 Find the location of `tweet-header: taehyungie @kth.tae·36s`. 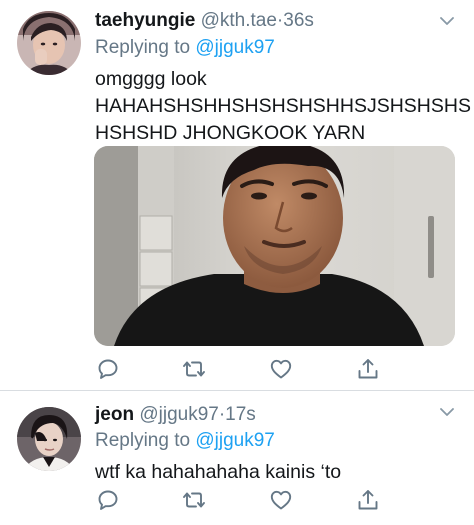

tweet-header: taehyungie @kth.tae·36s is located at coordinates (204, 22).